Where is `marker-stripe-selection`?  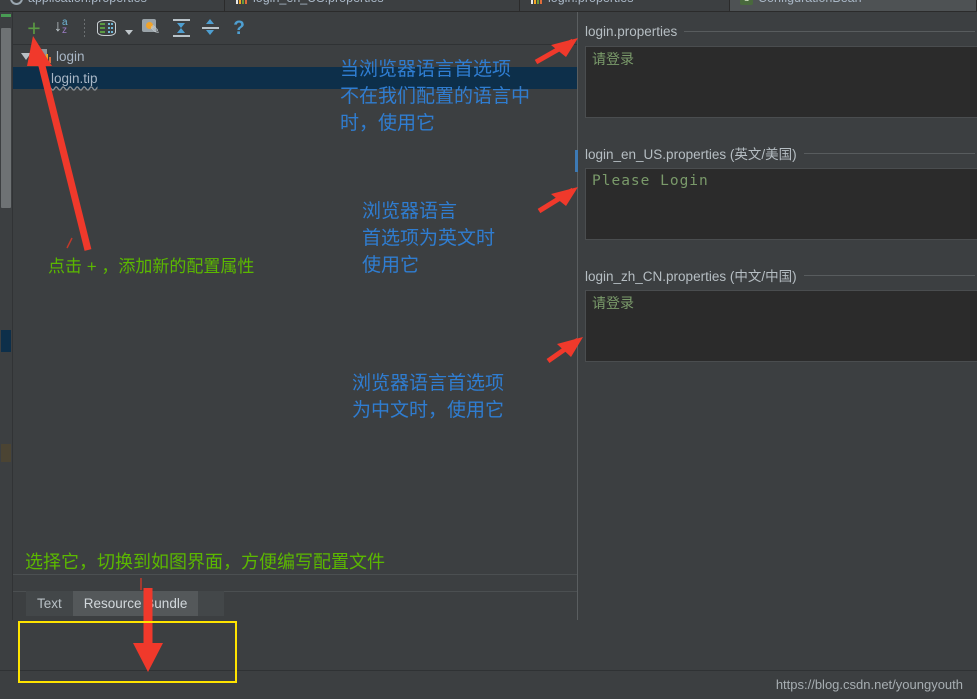 marker-stripe-selection is located at coordinates (6, 341).